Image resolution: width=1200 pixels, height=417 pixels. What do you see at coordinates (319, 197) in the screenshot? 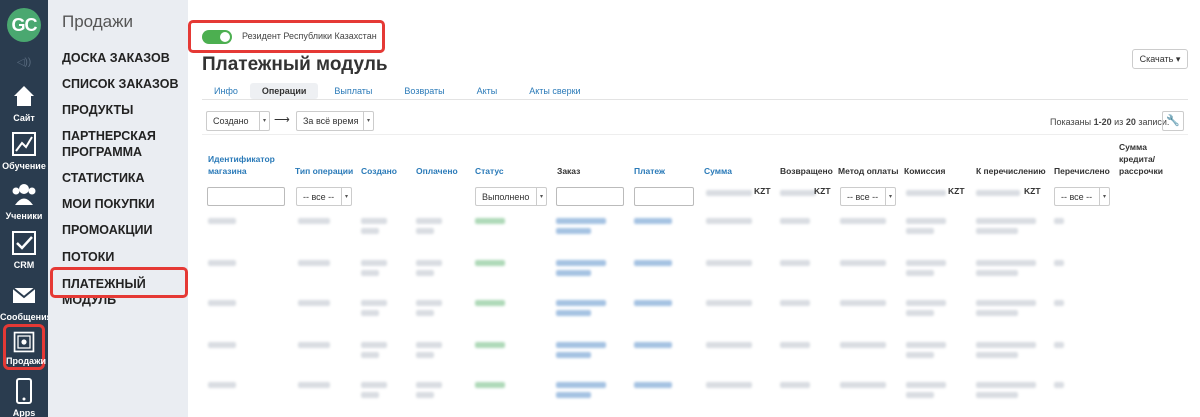
I see `operation-type-filter-value: -- все --` at bounding box center [319, 197].